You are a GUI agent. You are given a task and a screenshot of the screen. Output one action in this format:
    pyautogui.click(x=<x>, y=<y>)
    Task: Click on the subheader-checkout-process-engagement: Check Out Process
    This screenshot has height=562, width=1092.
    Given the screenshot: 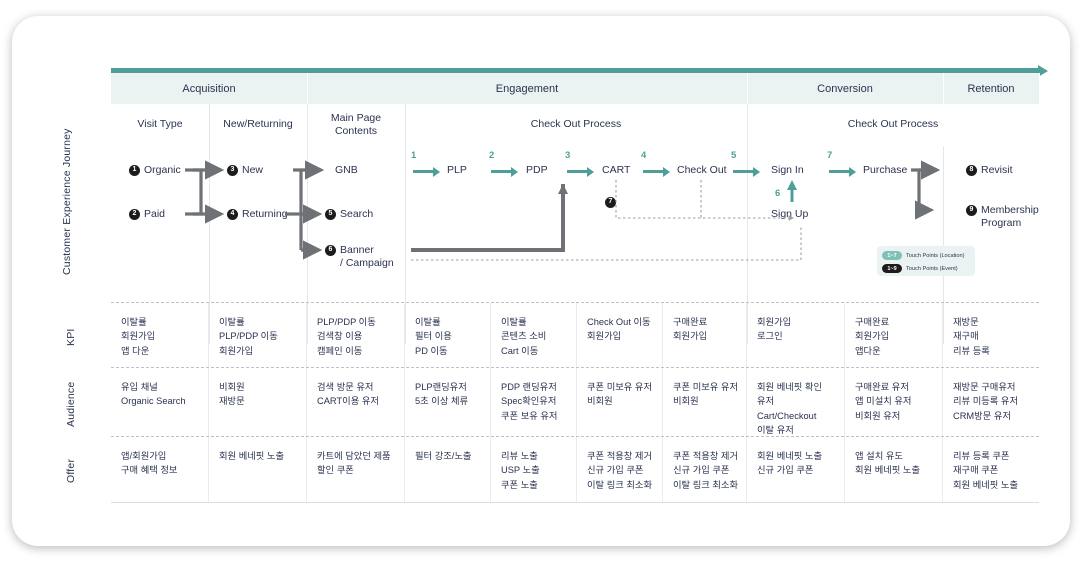 What is the action you would take?
    pyautogui.click(x=576, y=125)
    